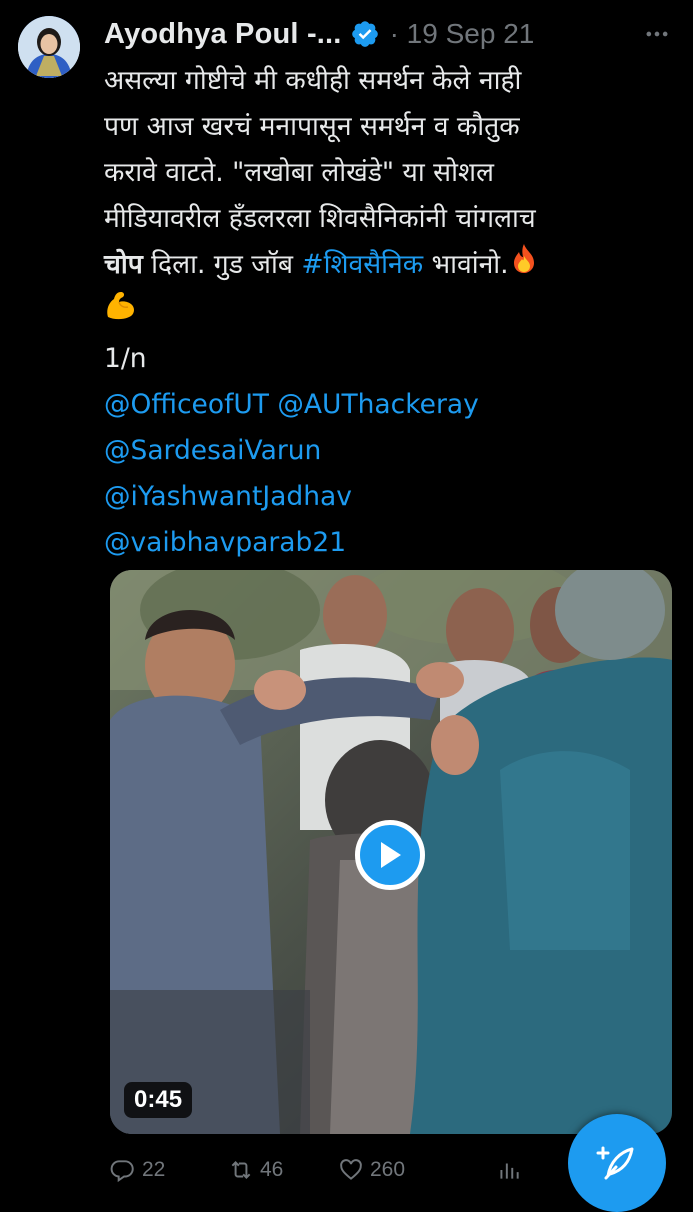 The height and width of the screenshot is (1212, 693). Describe the element at coordinates (123, 264) in the screenshot. I see `bold-word: चोप` at that location.